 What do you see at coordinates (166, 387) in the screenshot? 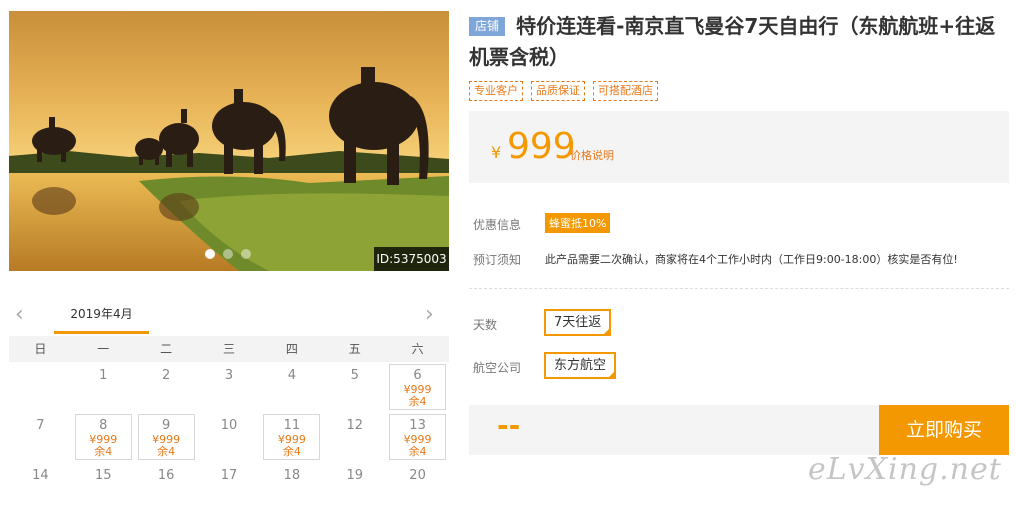
I see `calendar-day: 2` at bounding box center [166, 387].